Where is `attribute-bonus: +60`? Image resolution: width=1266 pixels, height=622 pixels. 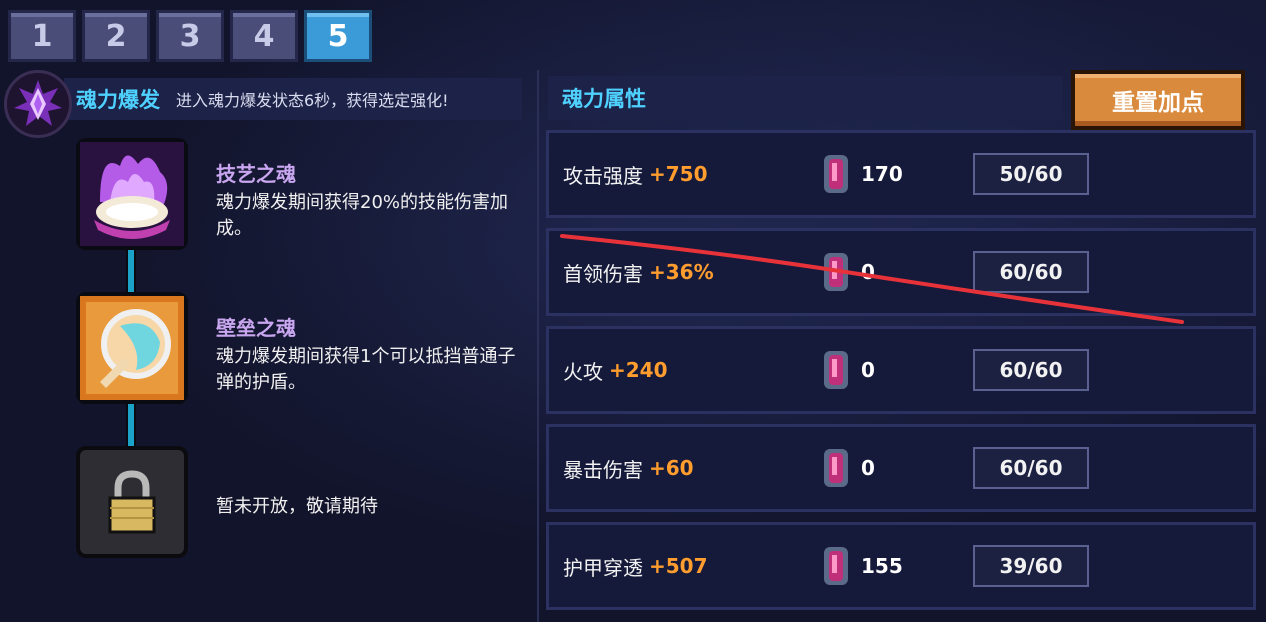 attribute-bonus: +60 is located at coordinates (671, 468).